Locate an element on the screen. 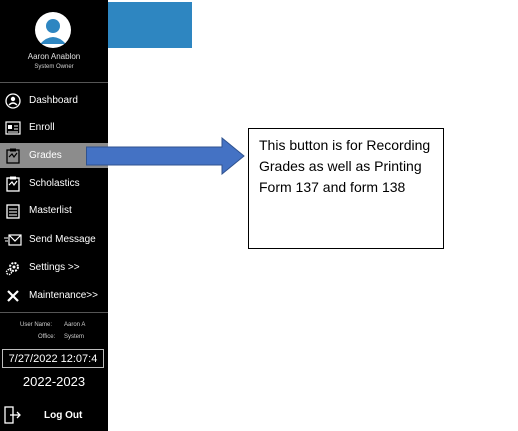  dashboard-icon is located at coordinates (13, 101).